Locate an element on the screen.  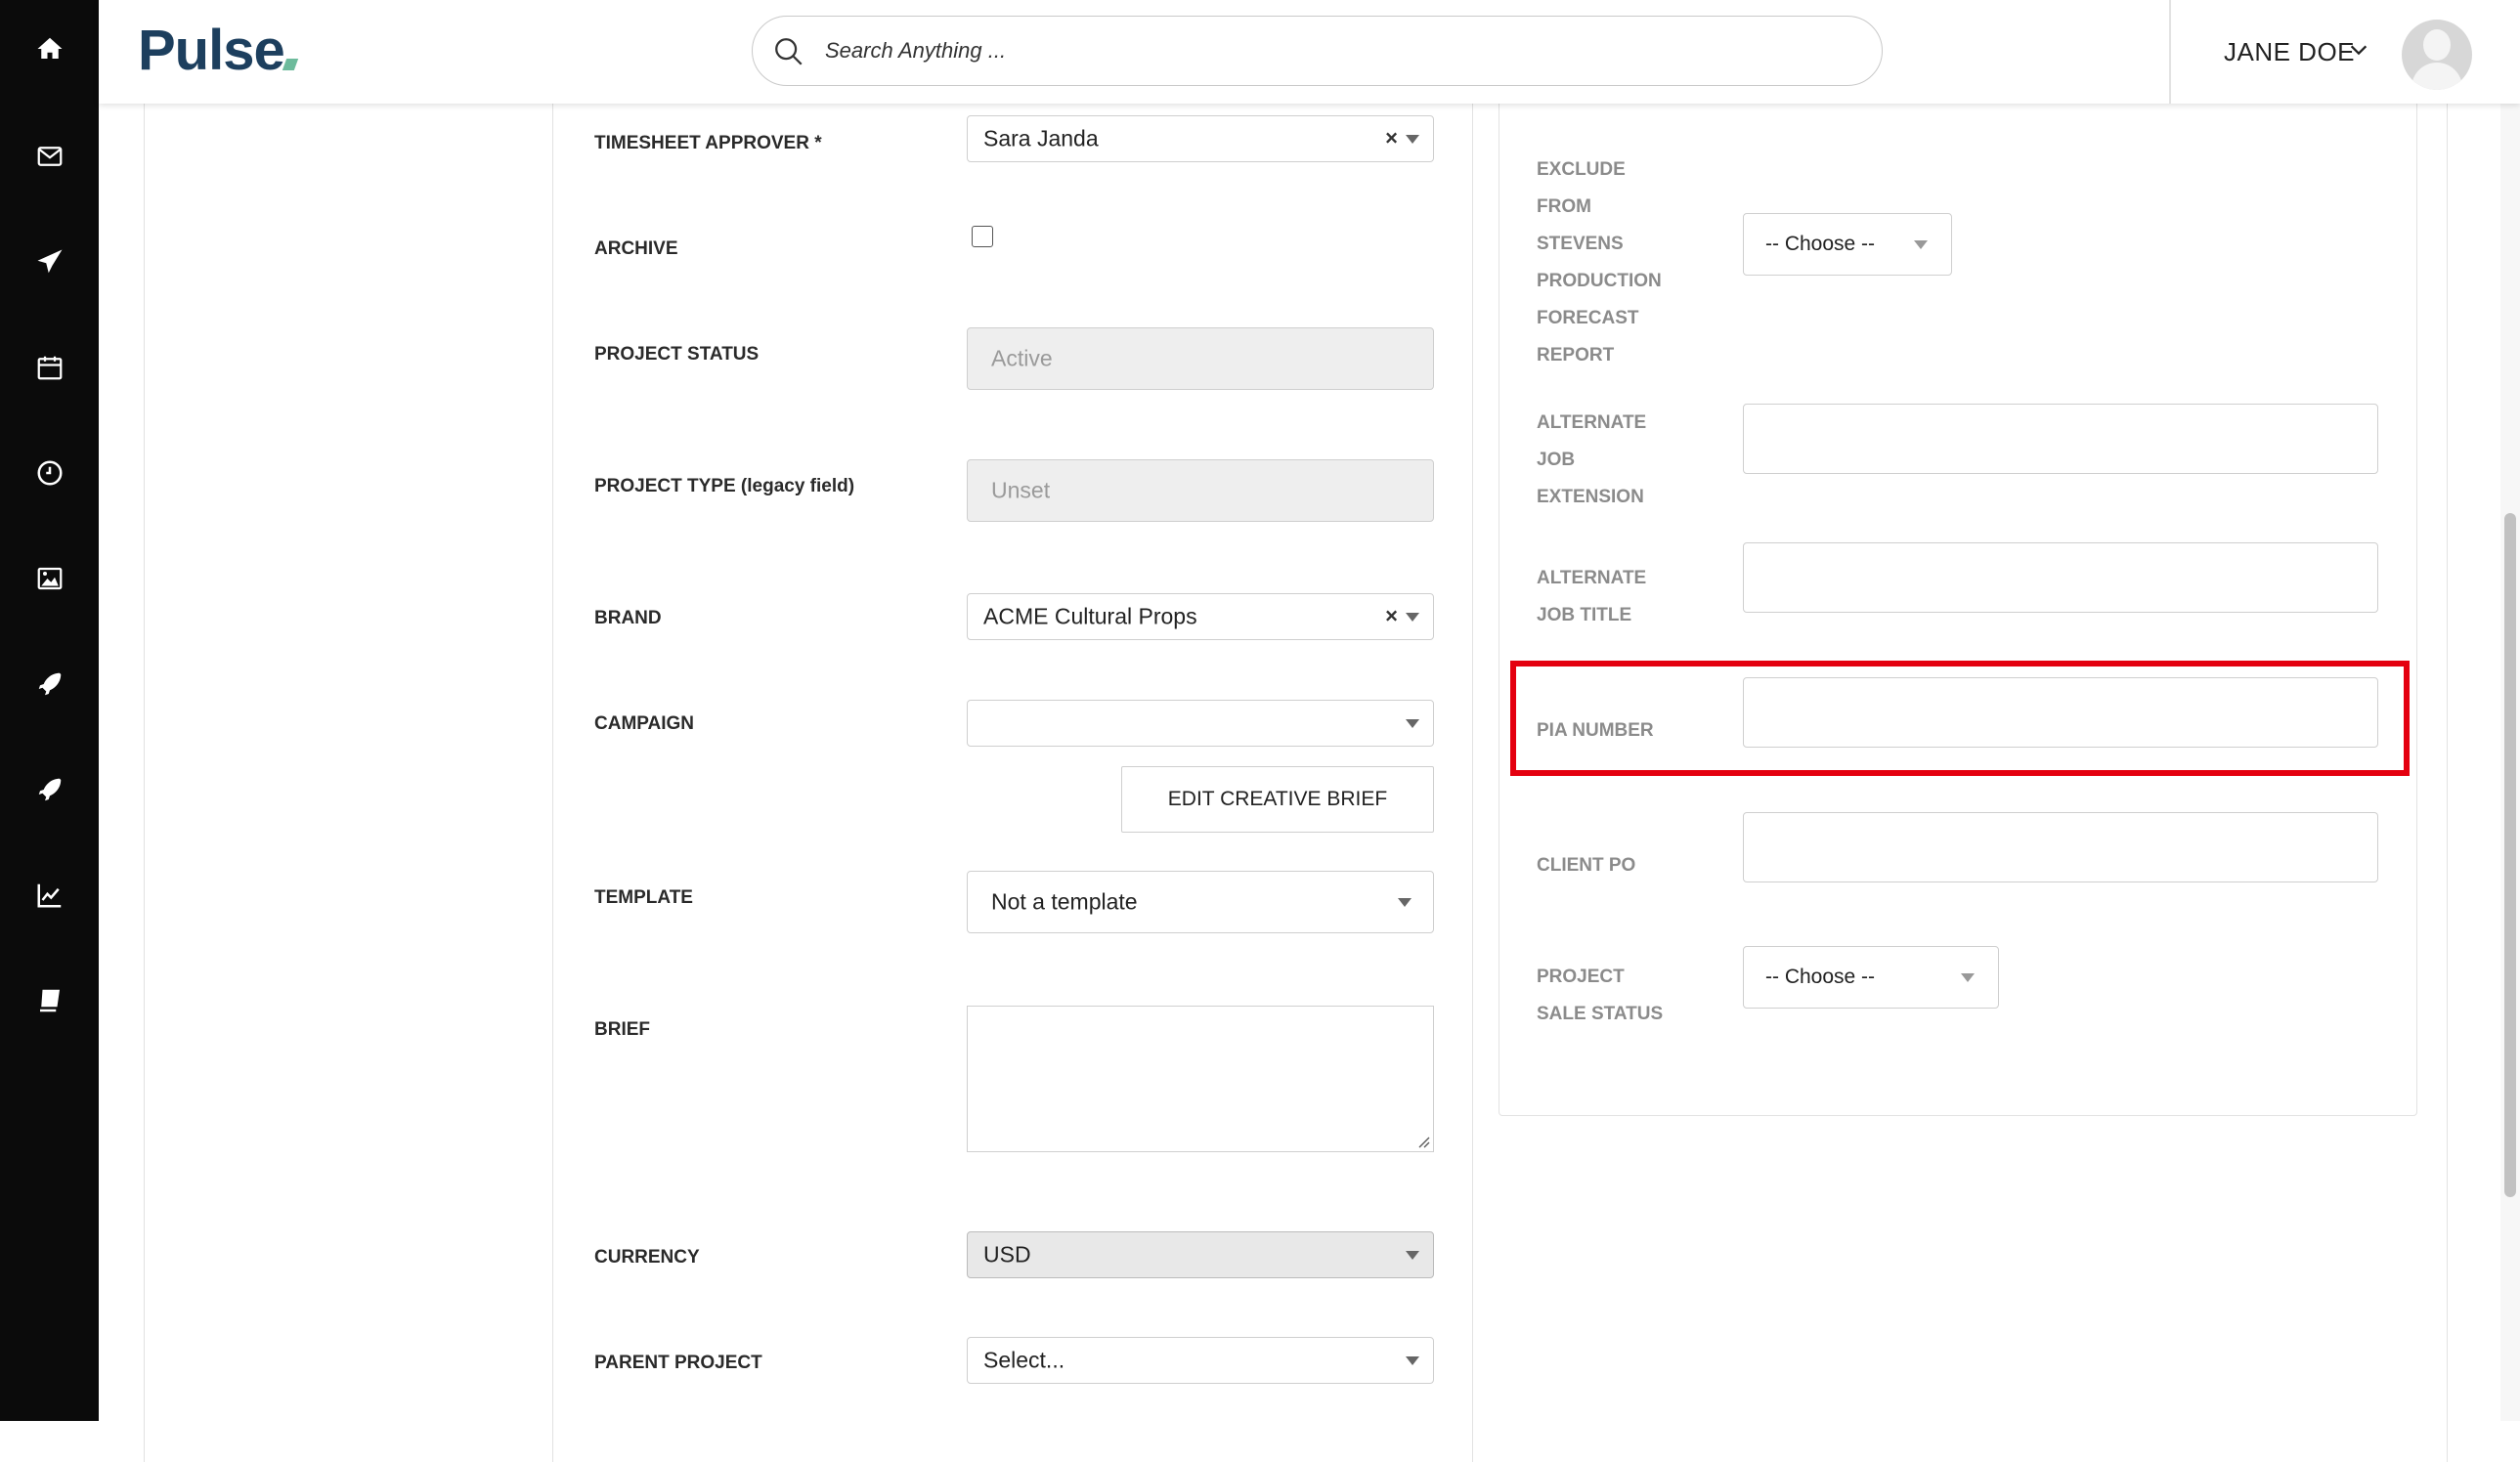
project-status-field: Active is located at coordinates (1200, 359).